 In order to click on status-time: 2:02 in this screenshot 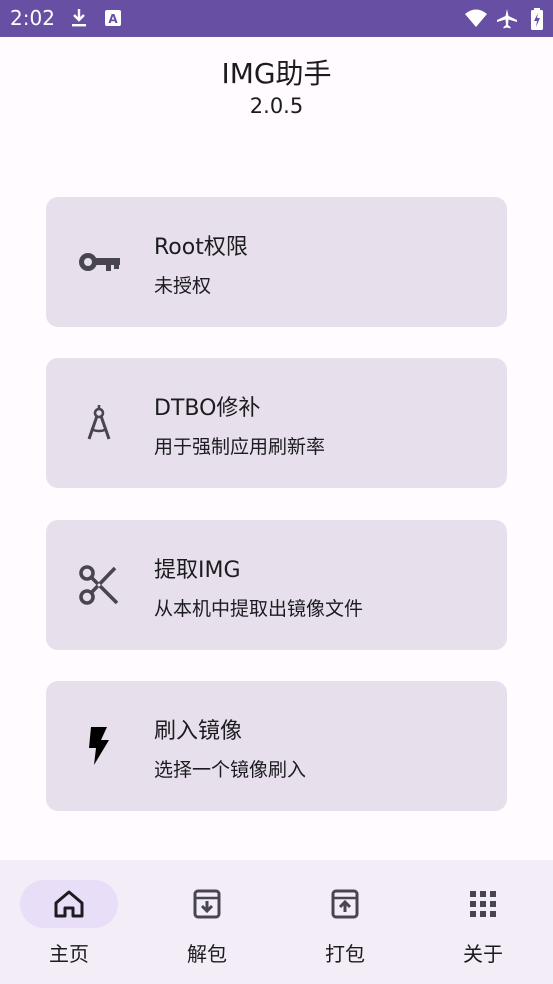, I will do `click(32, 18)`.